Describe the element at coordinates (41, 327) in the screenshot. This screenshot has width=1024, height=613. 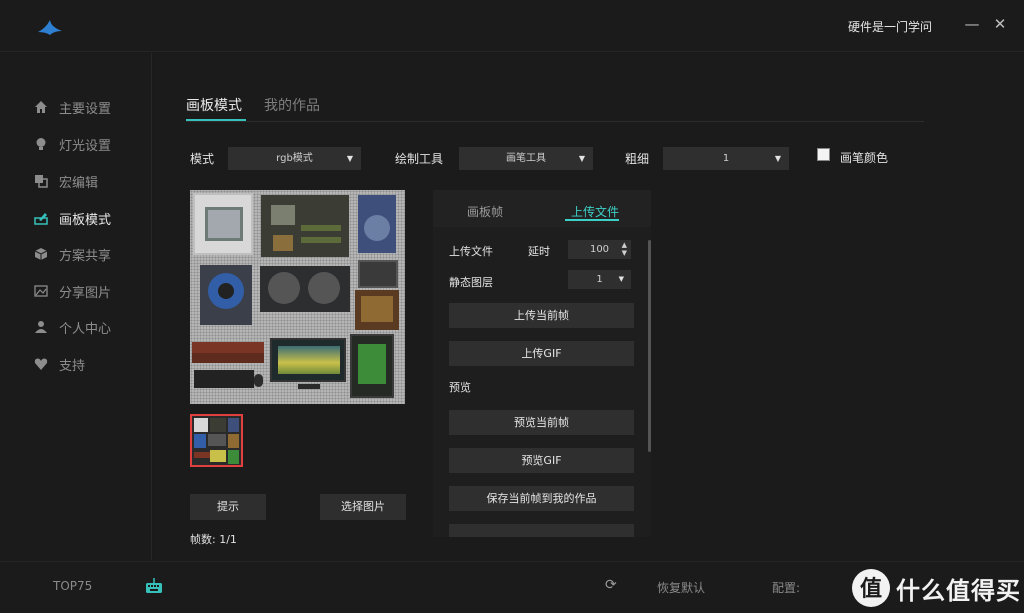
I see `user-icon` at that location.